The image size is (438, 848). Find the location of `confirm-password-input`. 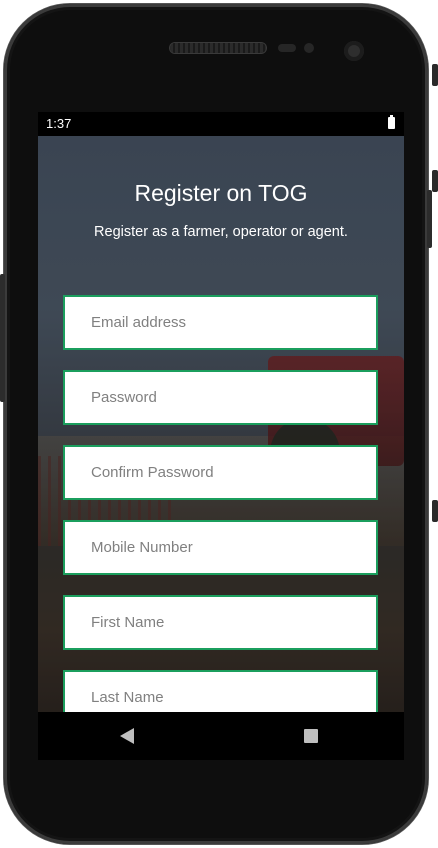

confirm-password-input is located at coordinates (233, 472).